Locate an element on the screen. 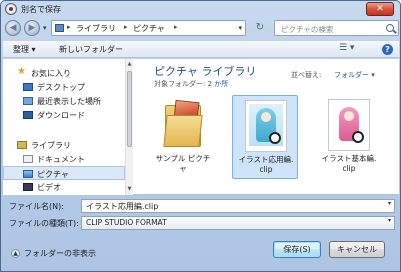 The width and height of the screenshot is (401, 272). sidebar-item-label: デスクトップ is located at coordinates (61, 87).